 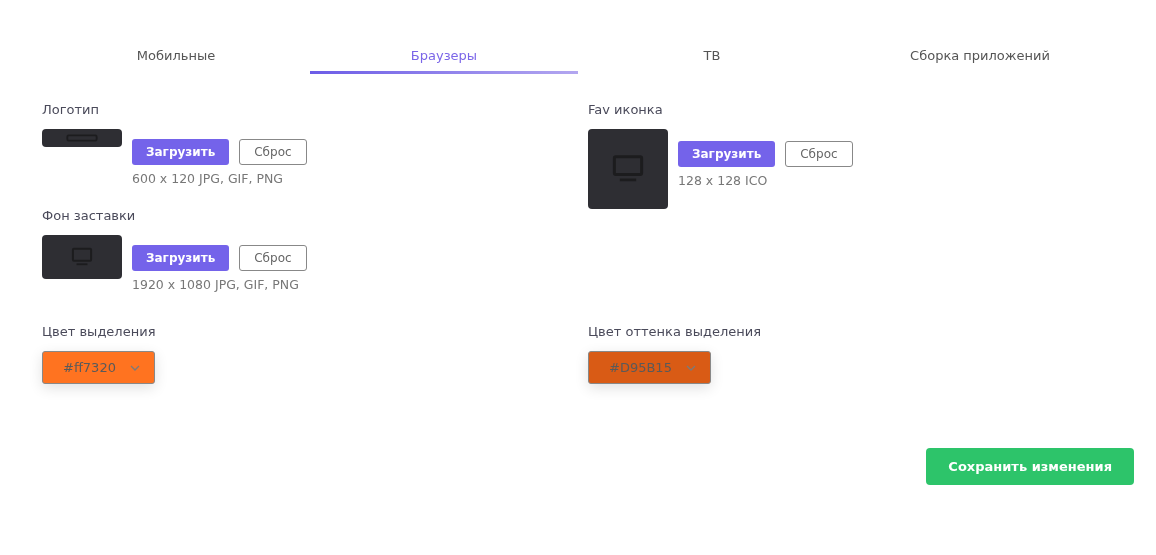 What do you see at coordinates (980, 56) in the screenshot?
I see `tab: Сборка приложений` at bounding box center [980, 56].